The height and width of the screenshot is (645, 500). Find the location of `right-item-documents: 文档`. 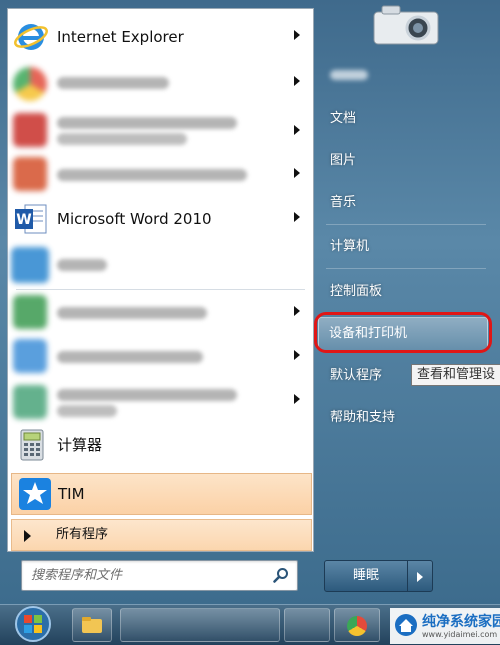

right-item-documents: 文档 is located at coordinates (405, 119).